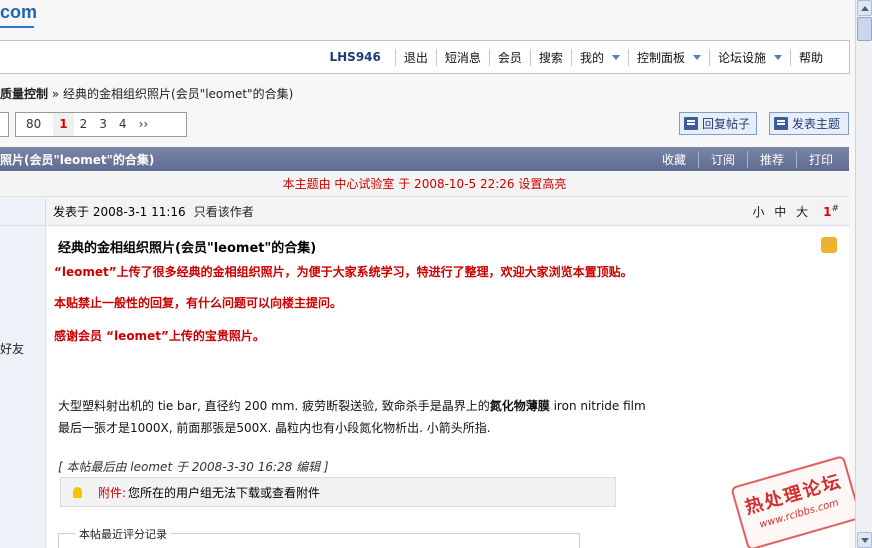 Image resolution: width=872 pixels, height=548 pixels. What do you see at coordinates (22, 212) in the screenshot?
I see `sidebar-header` at bounding box center [22, 212].